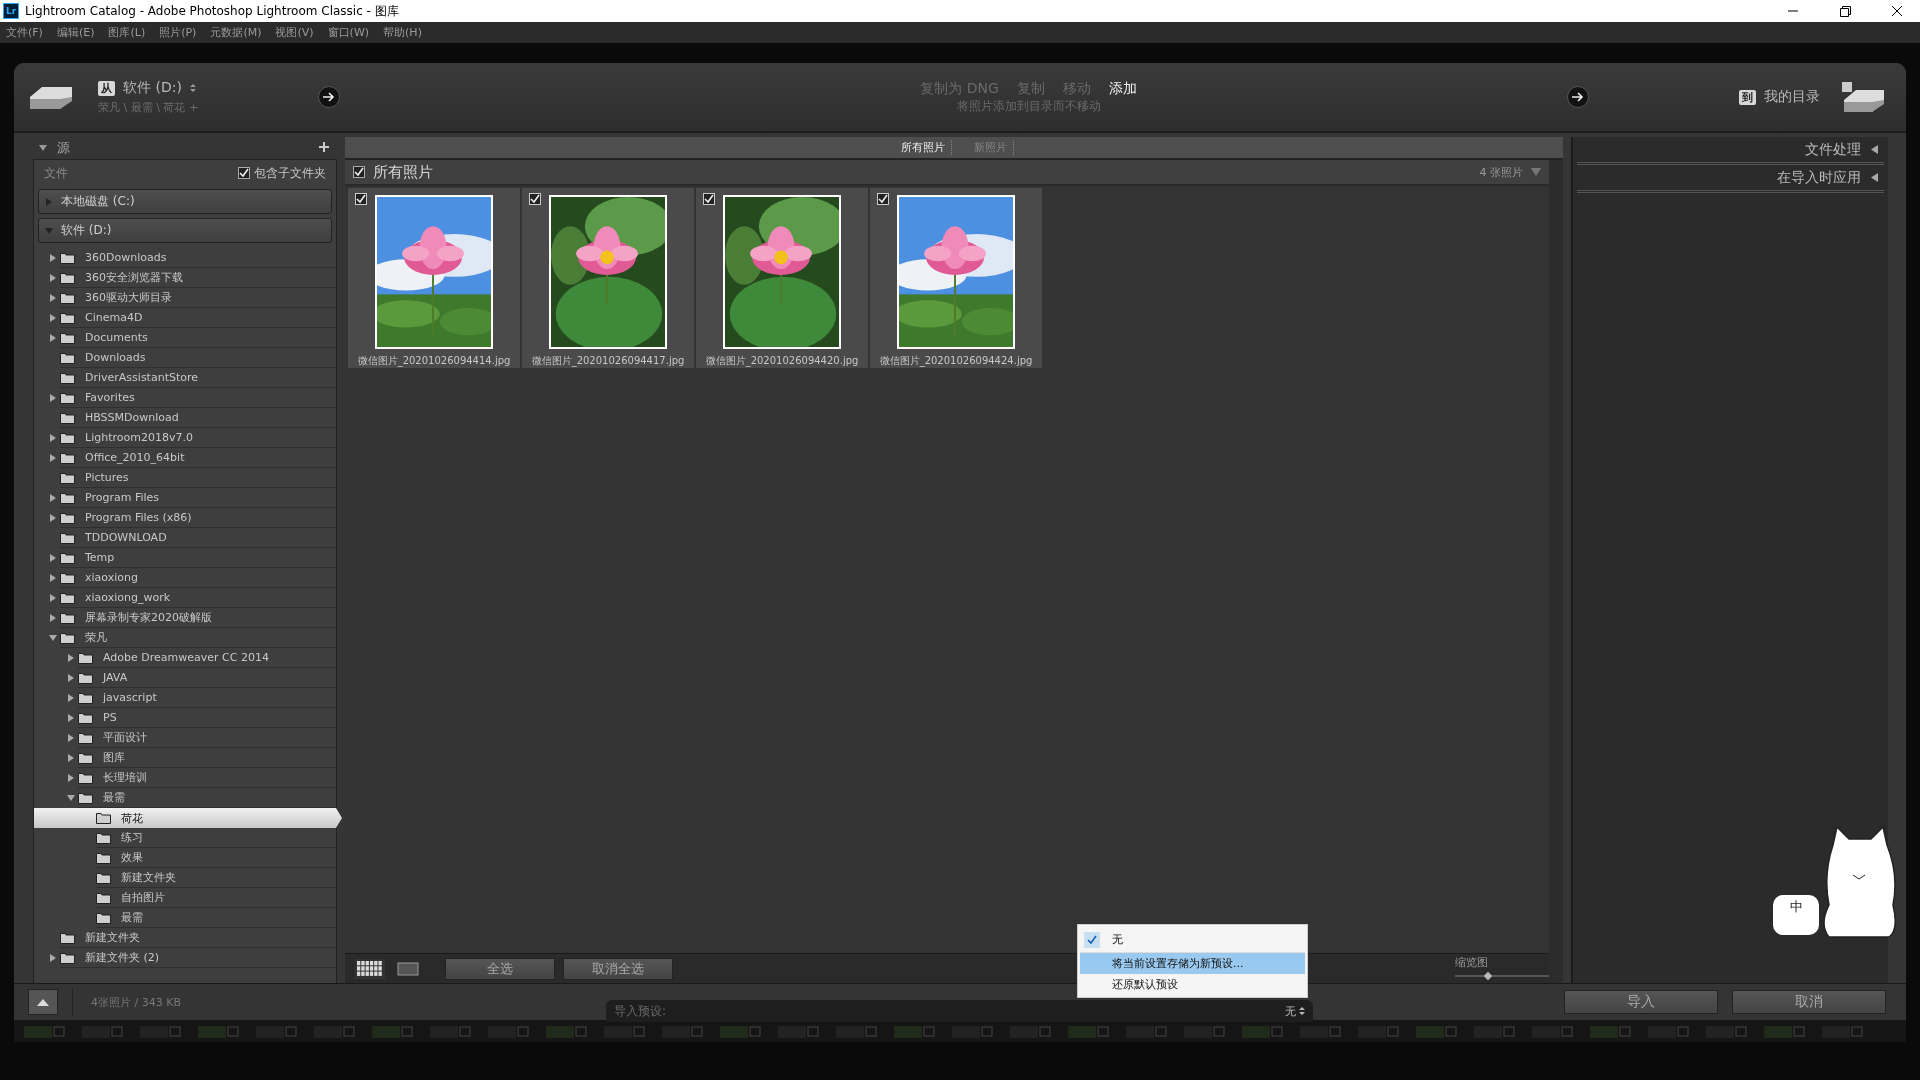  Describe the element at coordinates (1796, 915) in the screenshot. I see `ime-indicator: 中` at that location.